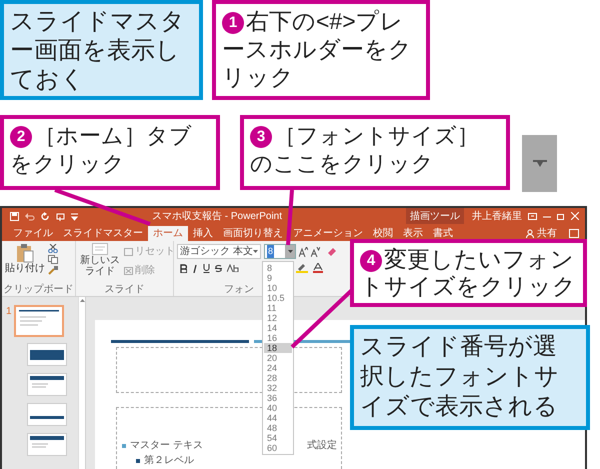 The image size is (600, 469). What do you see at coordinates (239, 290) in the screenshot?
I see `group-label: フォン` at bounding box center [239, 290].